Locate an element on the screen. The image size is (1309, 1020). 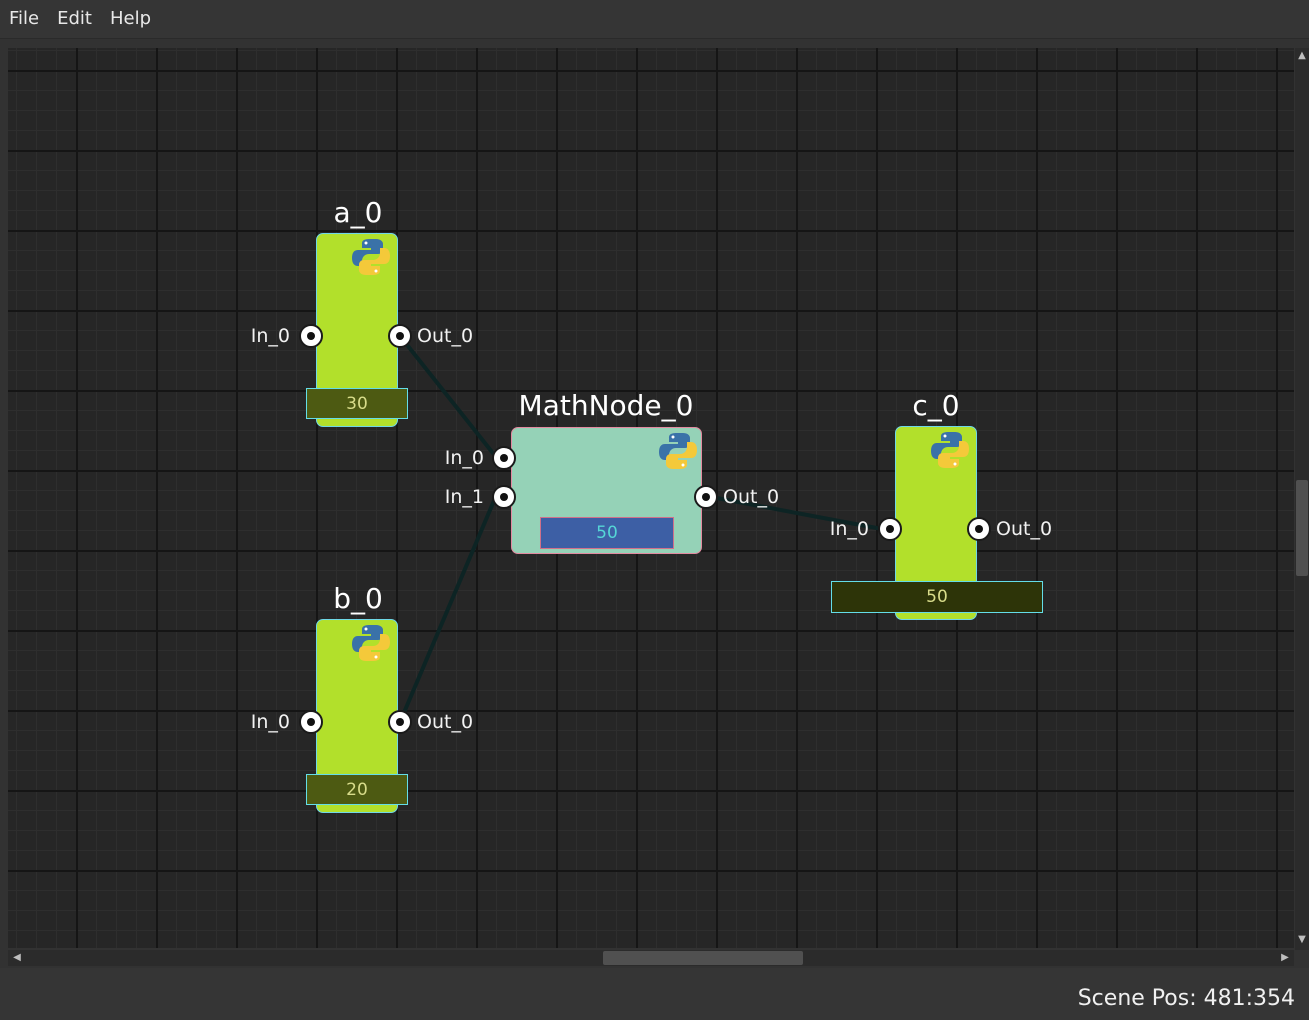
horizontal-scroll-thumb is located at coordinates (703, 958).